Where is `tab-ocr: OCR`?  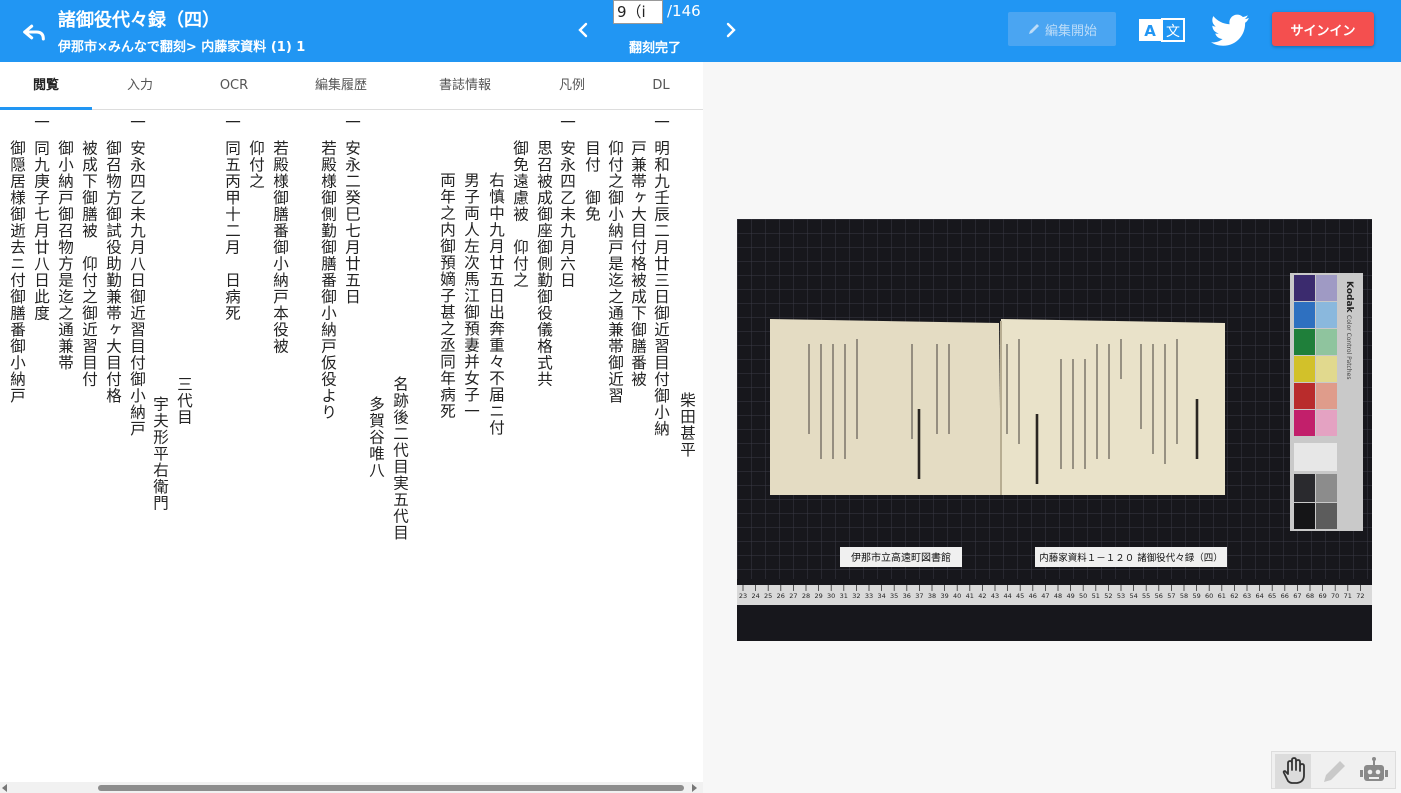
tab-ocr: OCR is located at coordinates (234, 86).